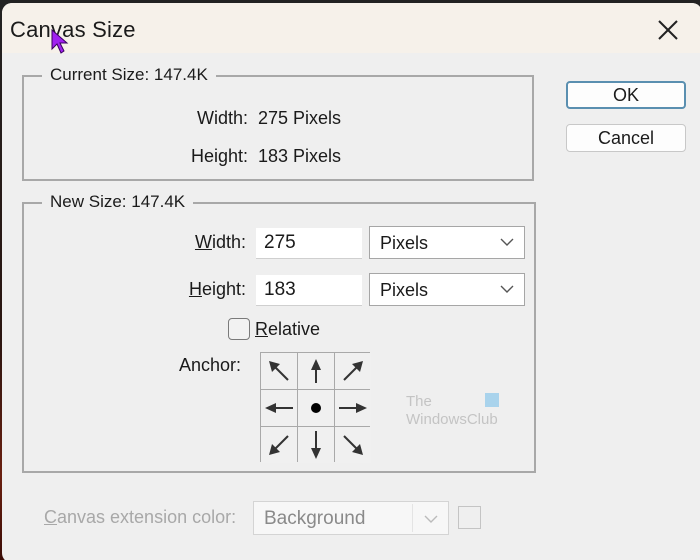 This screenshot has height=560, width=700. I want to click on width-mnemonic: W, so click(203, 242).